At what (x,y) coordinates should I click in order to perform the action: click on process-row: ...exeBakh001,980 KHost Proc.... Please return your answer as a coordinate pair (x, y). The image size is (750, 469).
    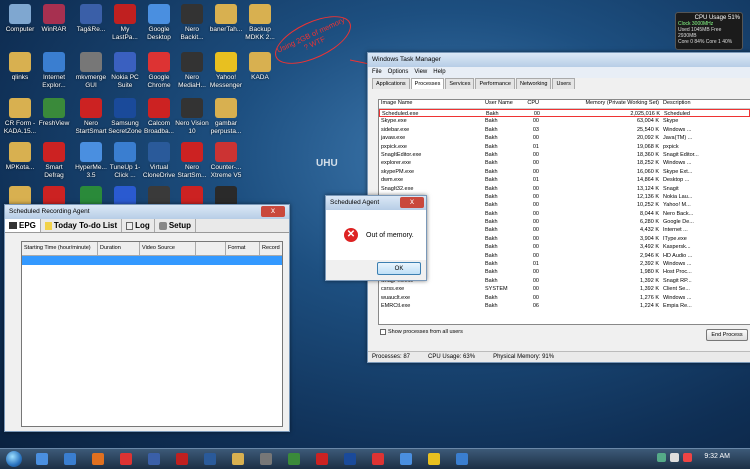
    Looking at the image, I should click on (564, 272).